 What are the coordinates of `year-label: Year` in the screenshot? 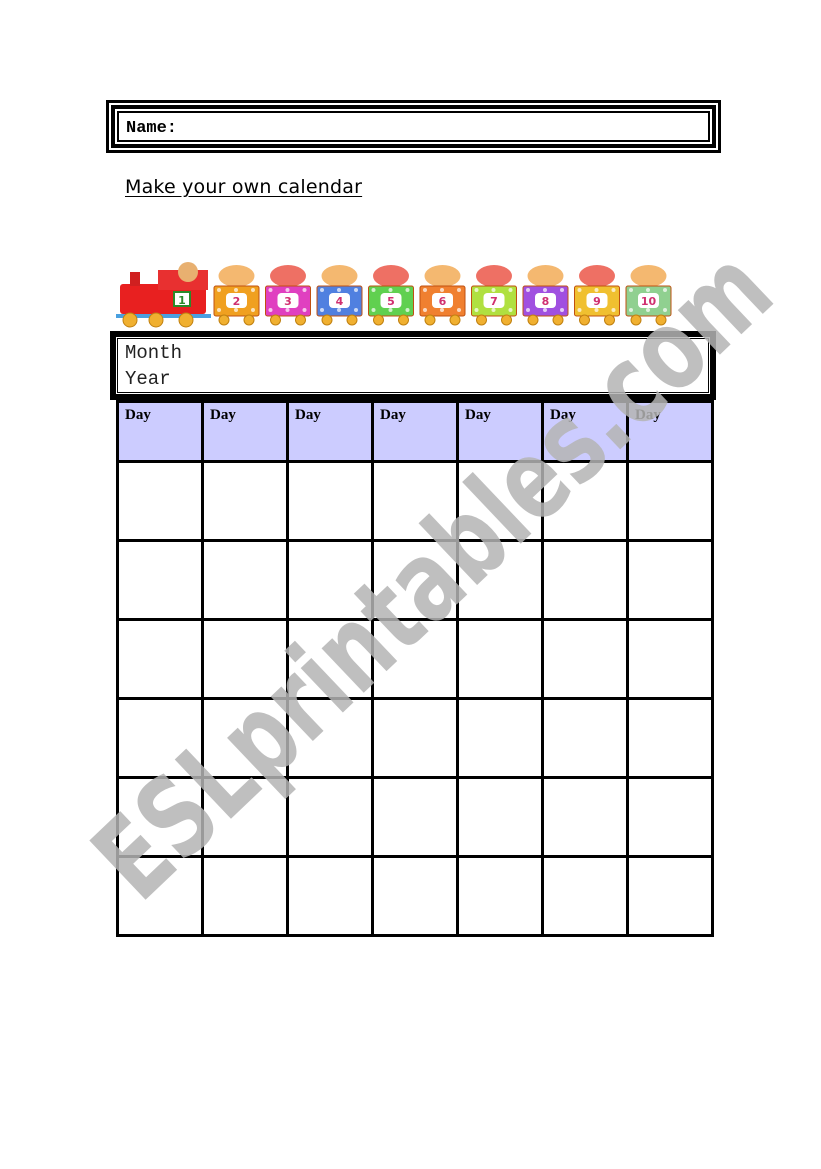 It's located at (148, 379).